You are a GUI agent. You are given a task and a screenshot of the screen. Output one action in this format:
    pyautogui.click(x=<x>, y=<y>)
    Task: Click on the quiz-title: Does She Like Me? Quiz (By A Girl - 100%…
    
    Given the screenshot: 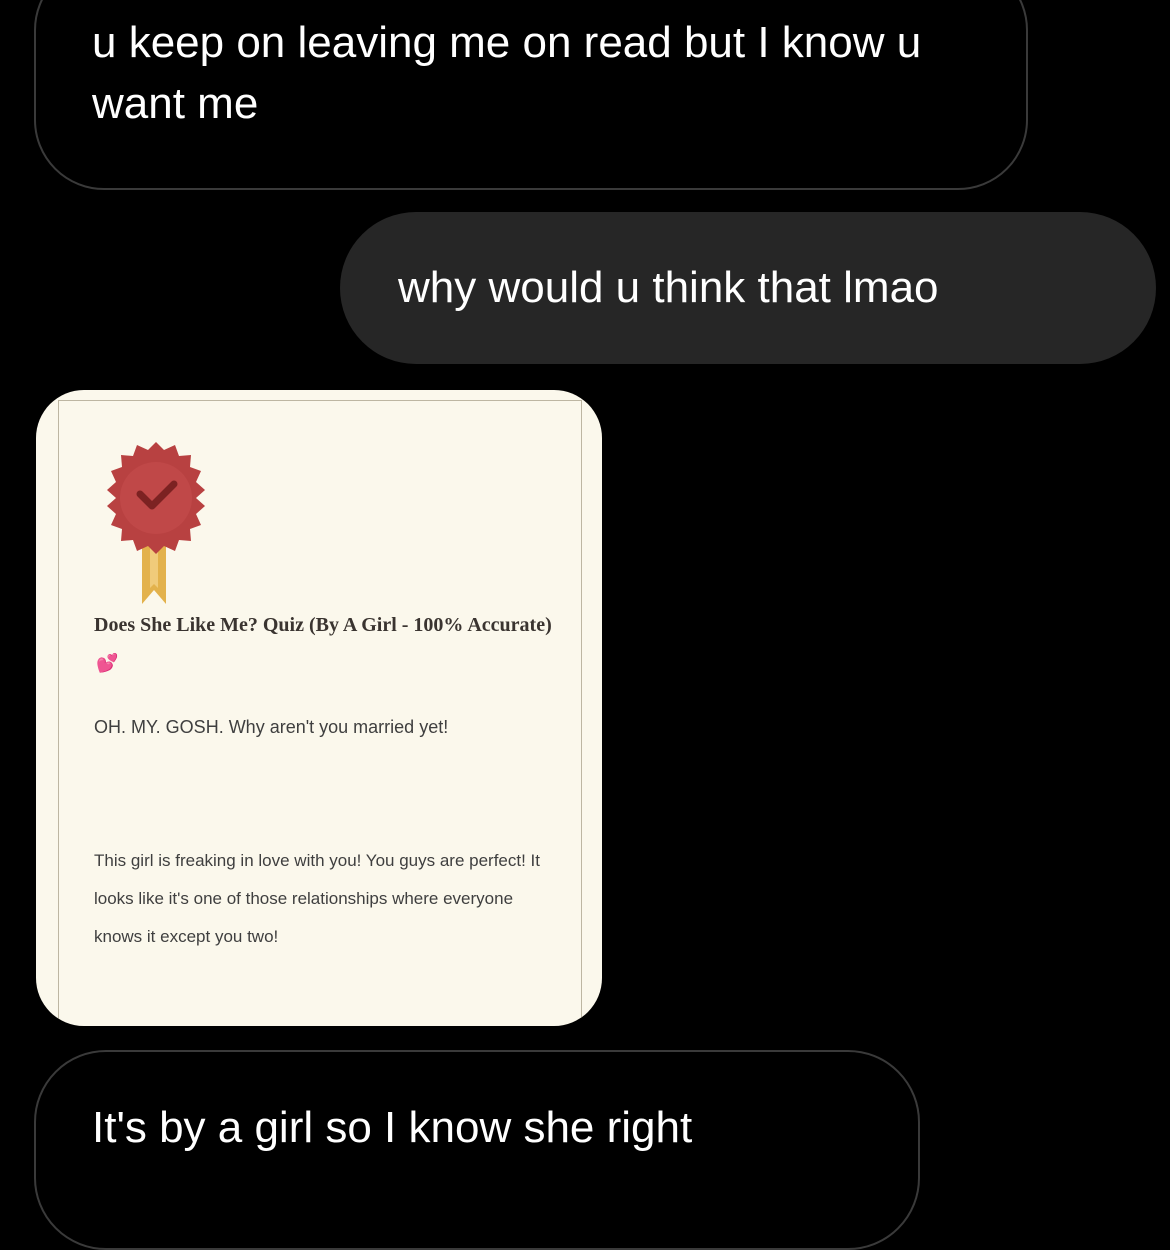 What is the action you would take?
    pyautogui.click(x=324, y=644)
    